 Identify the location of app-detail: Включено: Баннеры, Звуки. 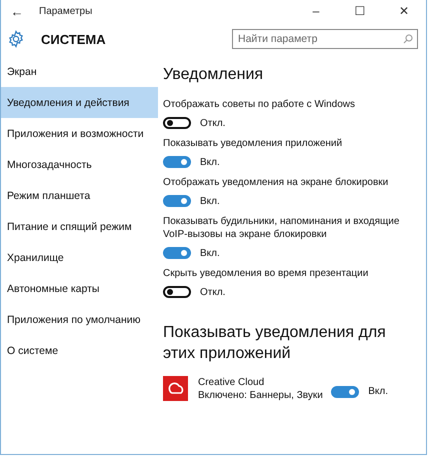
(261, 395).